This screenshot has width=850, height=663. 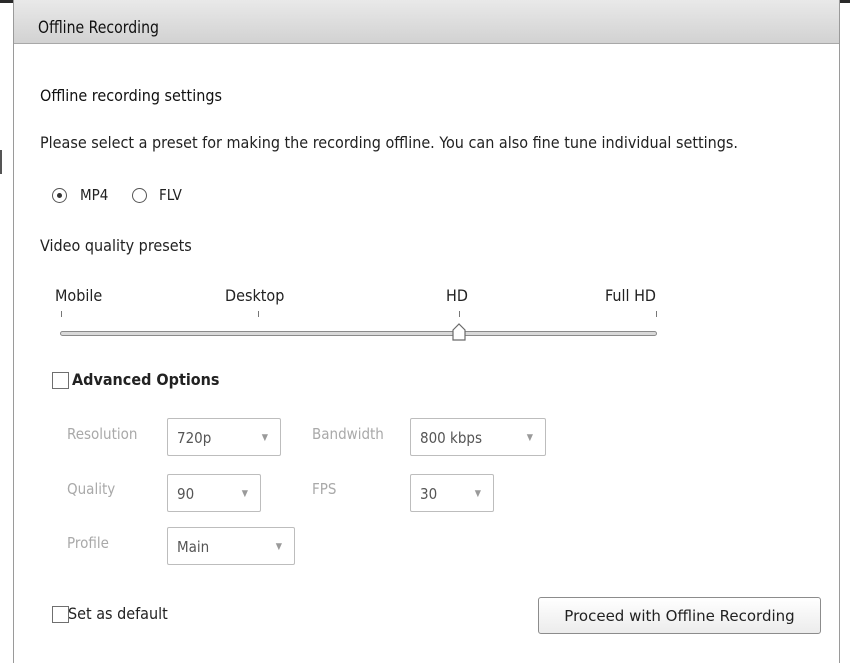 I want to click on preset-label-desktop: Desktop, so click(x=254, y=295).